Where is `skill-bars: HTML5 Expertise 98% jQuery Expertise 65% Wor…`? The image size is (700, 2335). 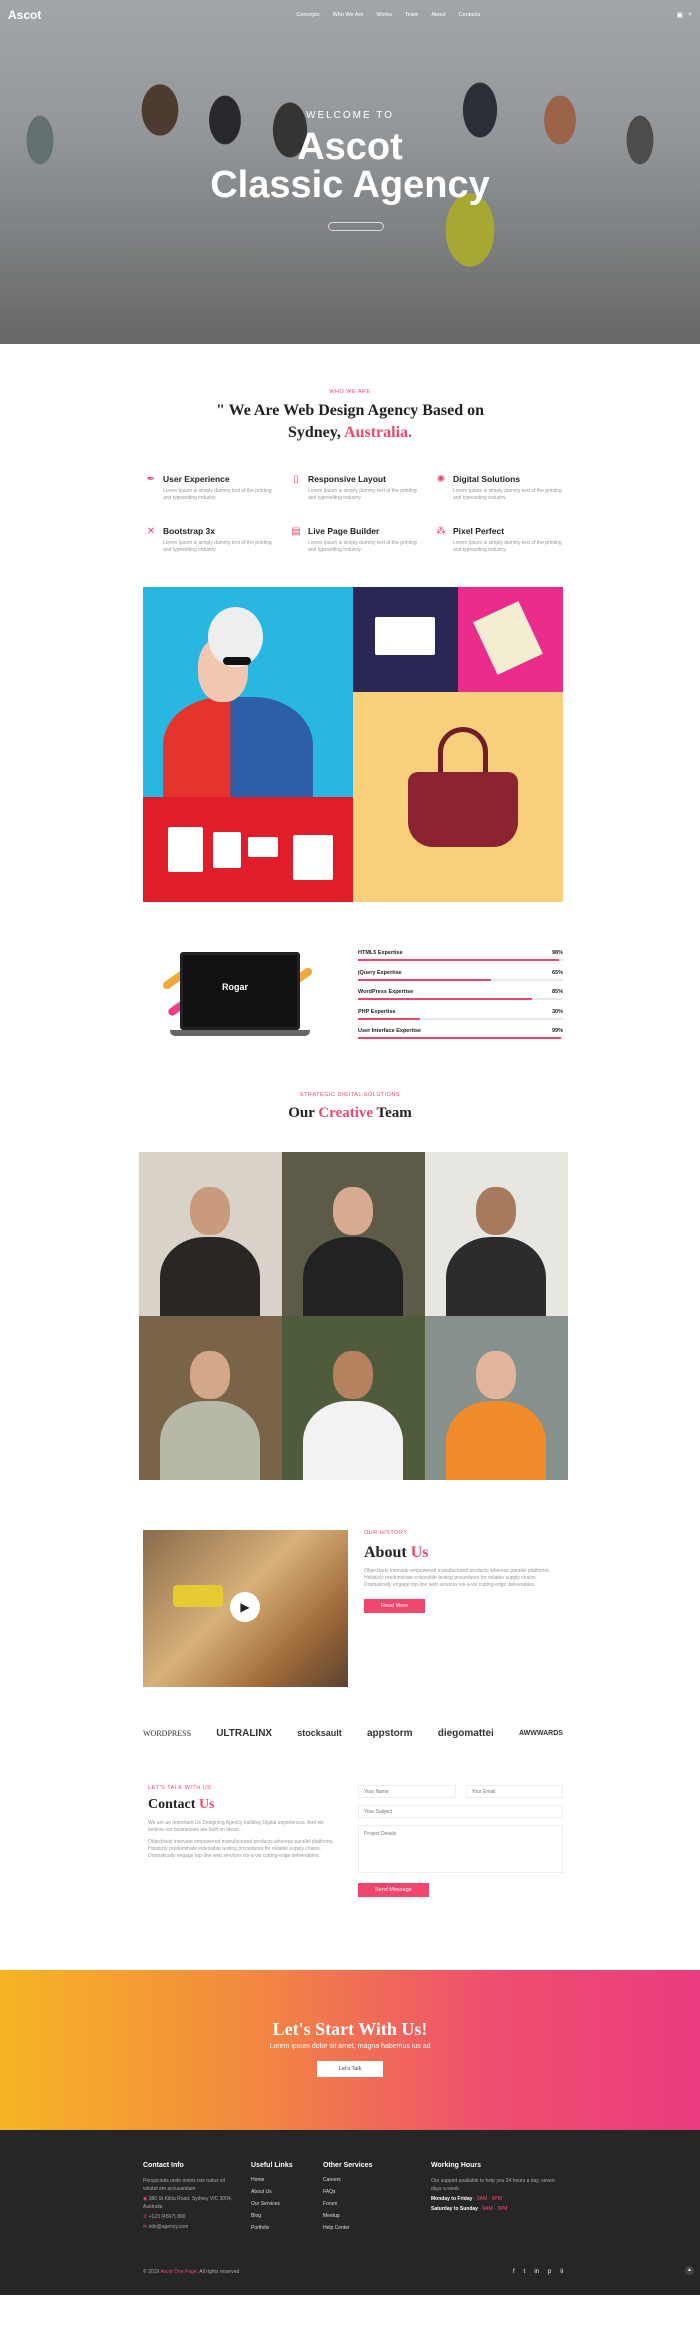
skill-bars: HTML5 Expertise 98% jQuery Expertise 65% Wor… is located at coordinates (460, 999).